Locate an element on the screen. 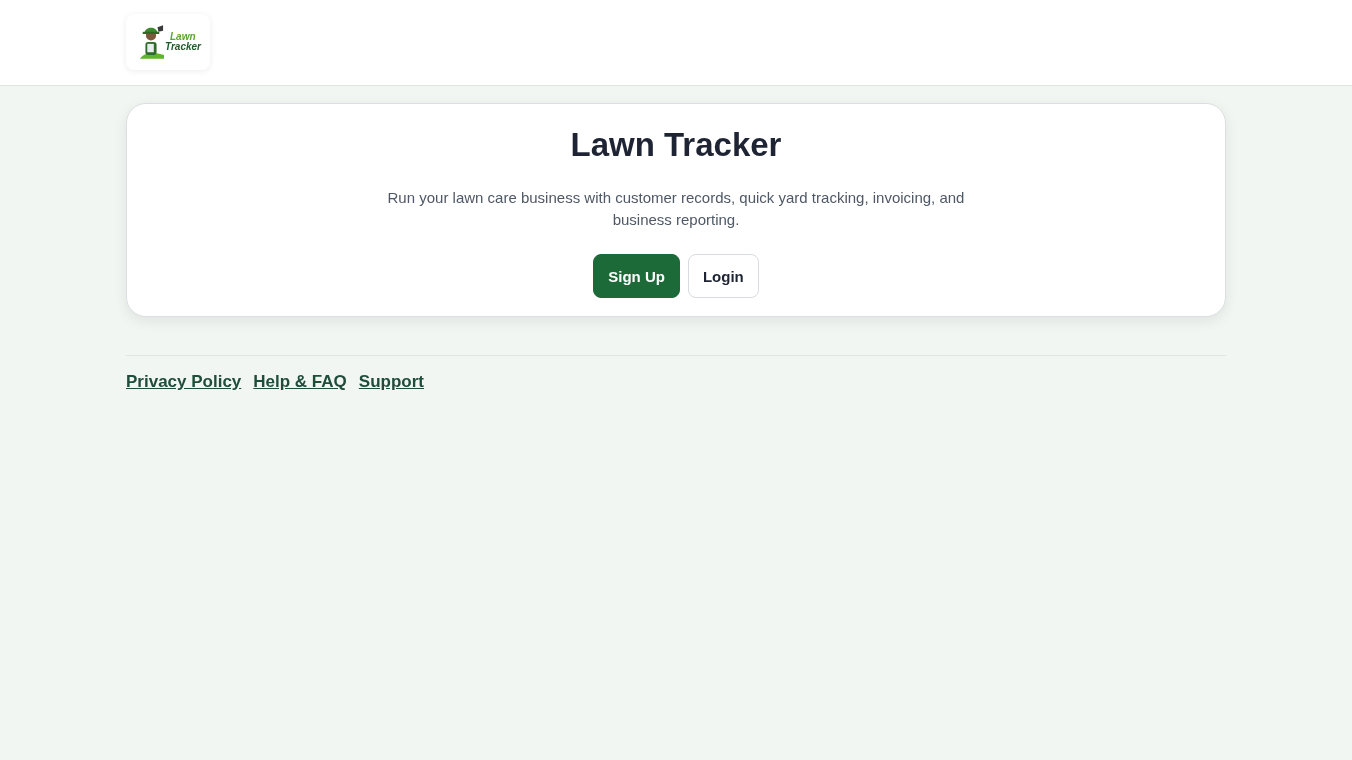 The height and width of the screenshot is (760, 1352). logo-text: Lawn is located at coordinates (183, 37).